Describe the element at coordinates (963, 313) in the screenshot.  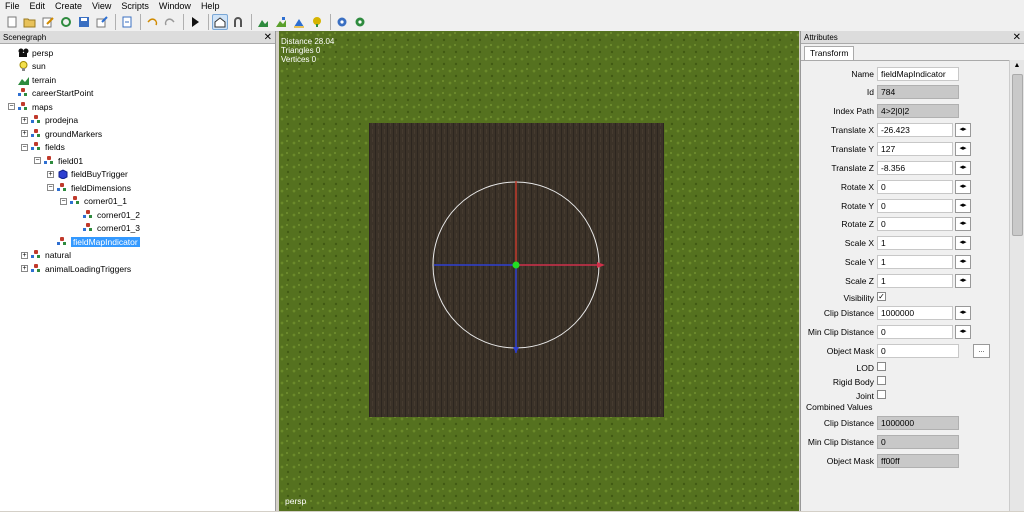
I see `clip-distance-spinner-icon: ◂▸` at that location.